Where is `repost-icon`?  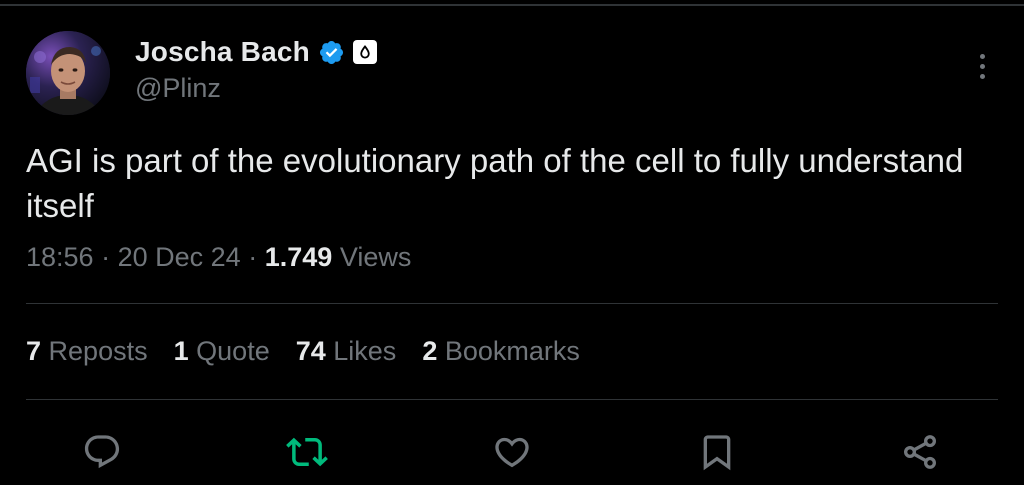
repost-icon is located at coordinates (307, 452).